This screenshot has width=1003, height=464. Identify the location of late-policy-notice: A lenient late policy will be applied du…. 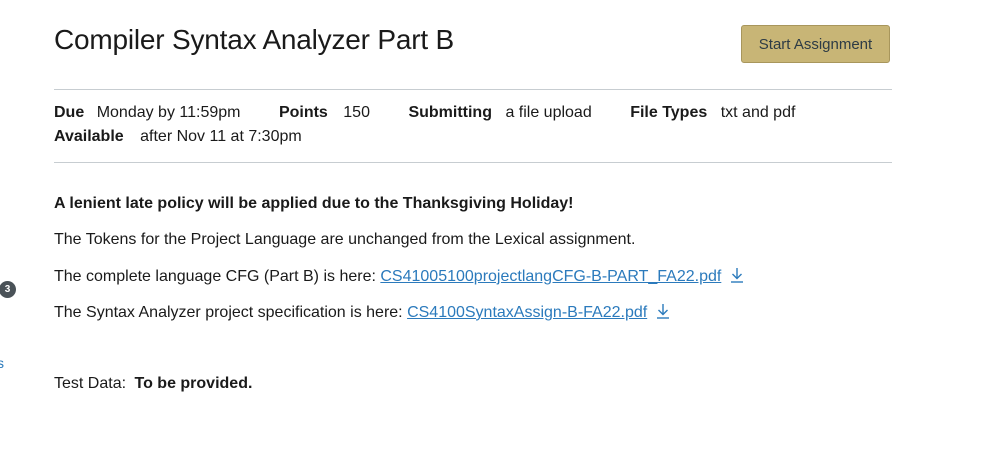
(314, 203).